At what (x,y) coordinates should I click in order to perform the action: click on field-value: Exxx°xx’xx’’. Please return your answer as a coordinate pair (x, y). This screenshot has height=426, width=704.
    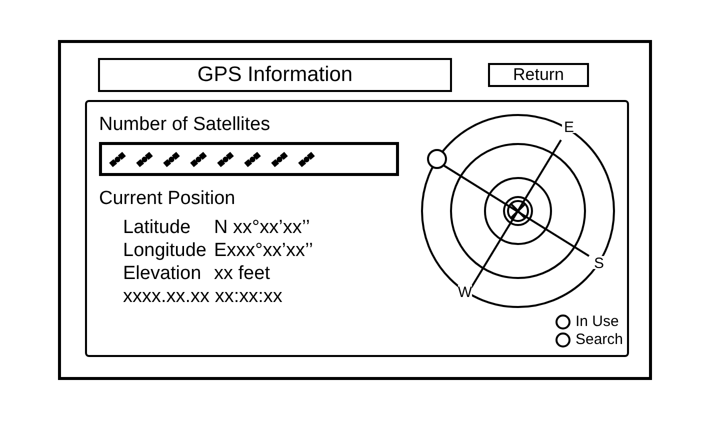
    Looking at the image, I should click on (264, 250).